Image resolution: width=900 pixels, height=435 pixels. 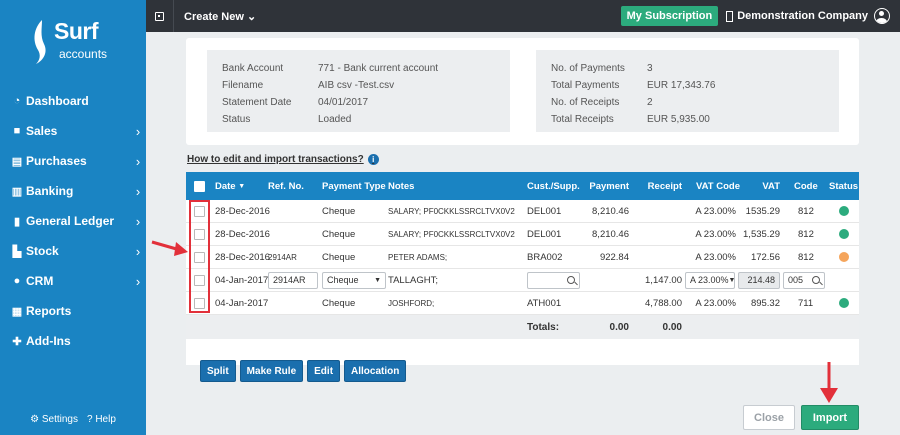 I want to click on surf-accounts-logo: Surf accounts, so click(x=85, y=42).